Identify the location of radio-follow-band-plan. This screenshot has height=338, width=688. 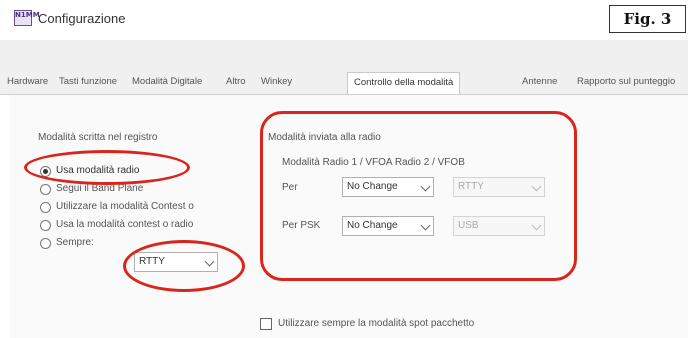
(45, 189).